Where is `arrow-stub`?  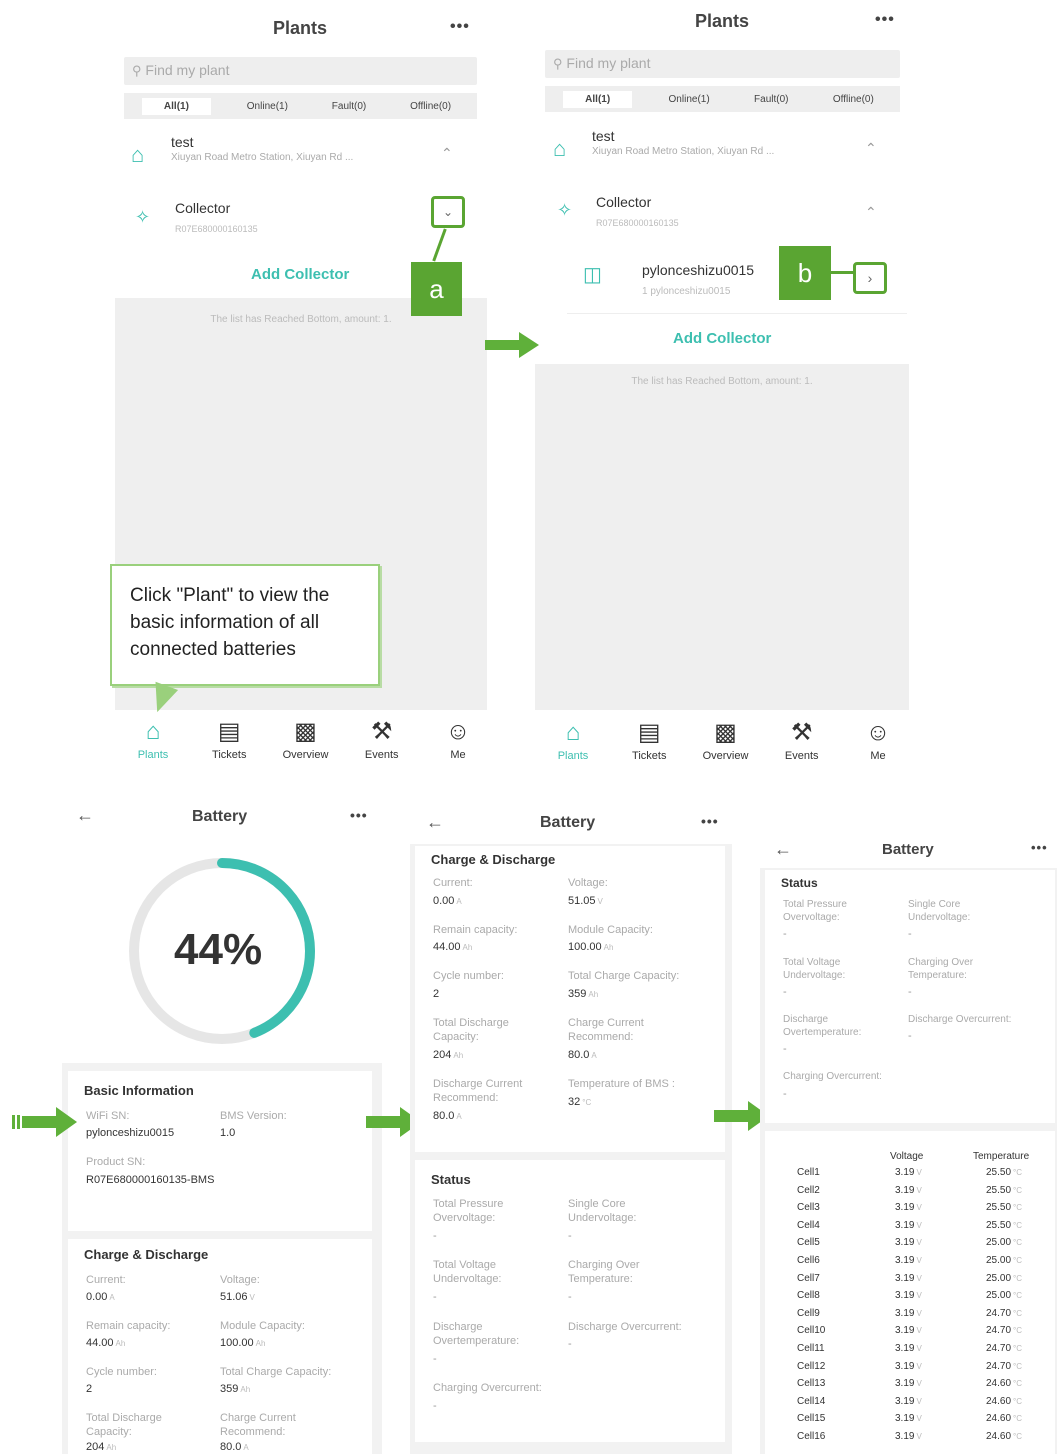 arrow-stub is located at coordinates (18, 1122).